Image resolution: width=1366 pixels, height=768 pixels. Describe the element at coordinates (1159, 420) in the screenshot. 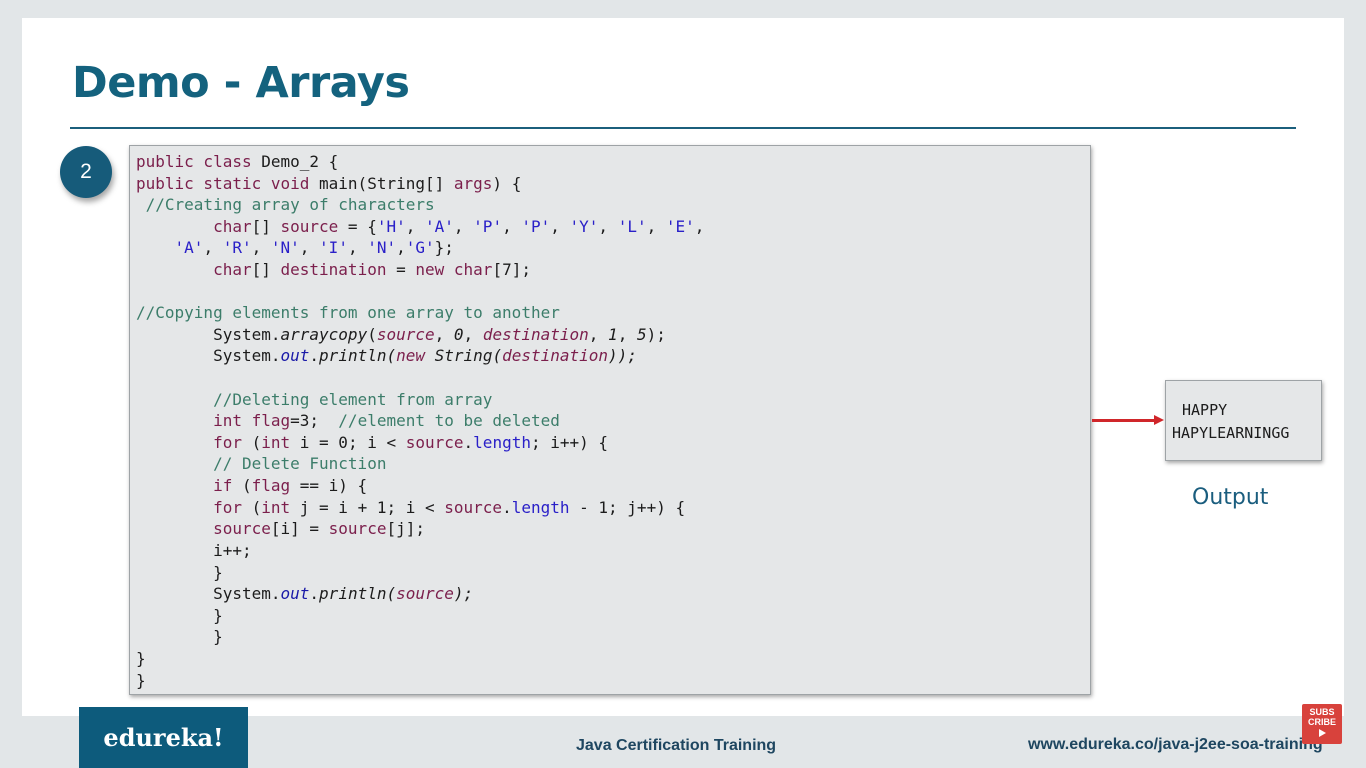

I see `arrow-head-icon` at that location.